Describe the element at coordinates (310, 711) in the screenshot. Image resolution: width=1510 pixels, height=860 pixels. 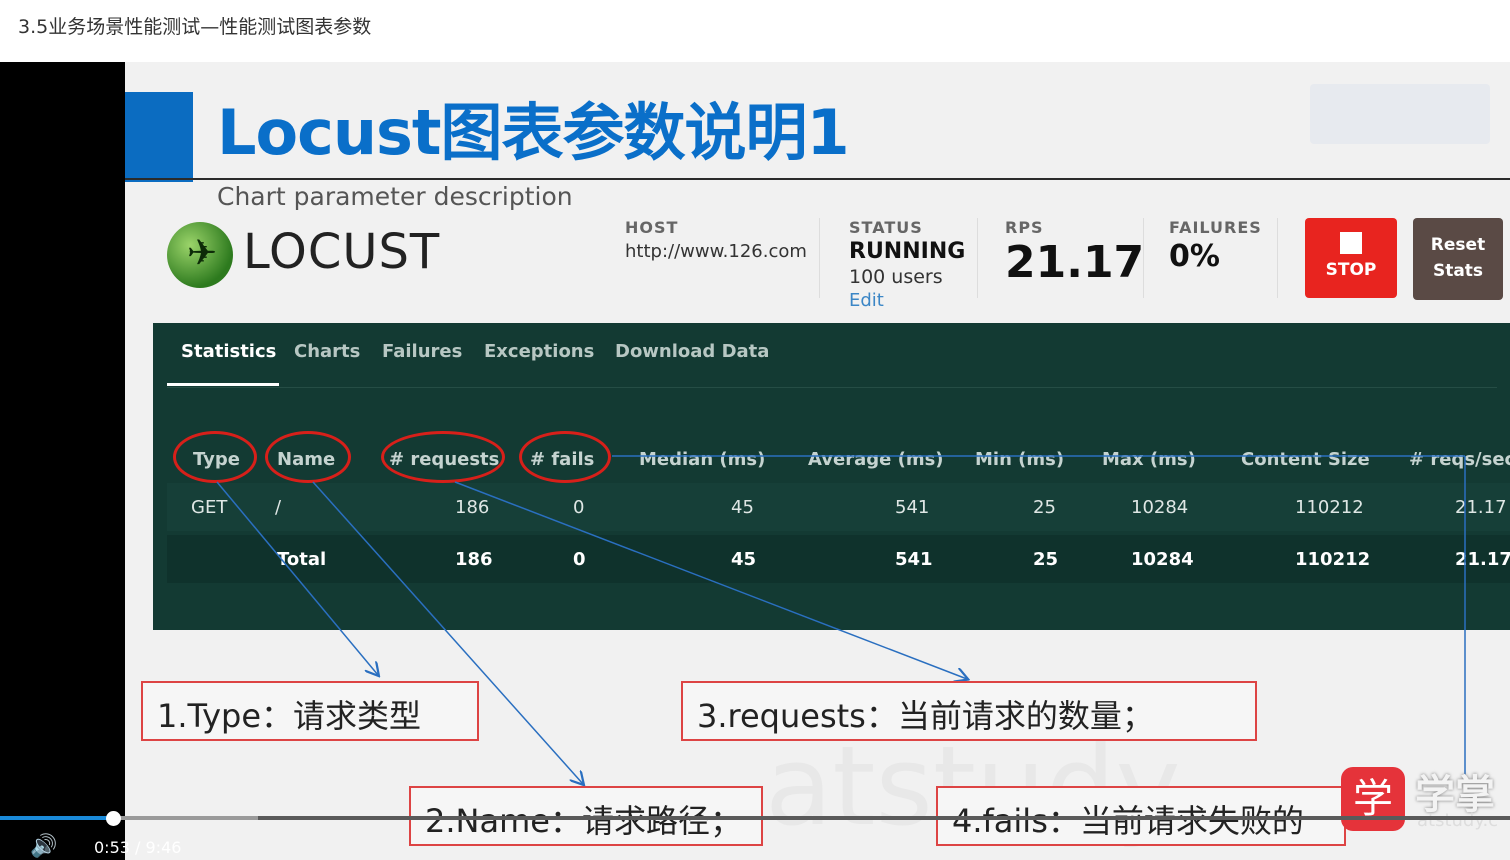
I see `annotation-type: 1.Type：请求类型` at that location.